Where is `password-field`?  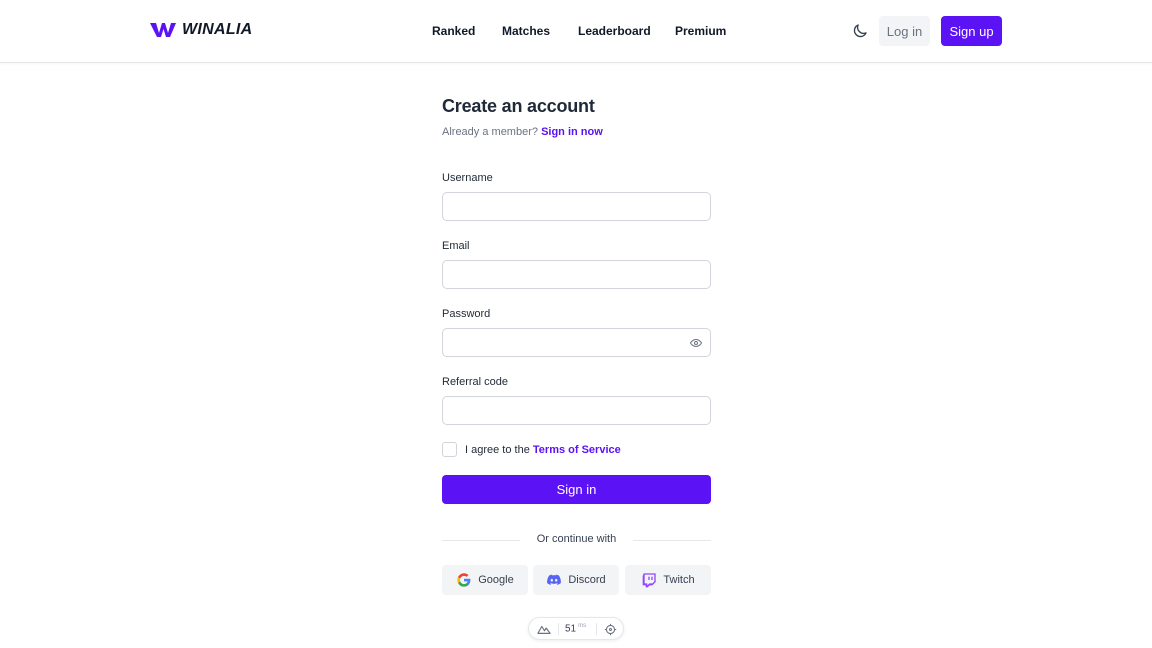 password-field is located at coordinates (576, 342).